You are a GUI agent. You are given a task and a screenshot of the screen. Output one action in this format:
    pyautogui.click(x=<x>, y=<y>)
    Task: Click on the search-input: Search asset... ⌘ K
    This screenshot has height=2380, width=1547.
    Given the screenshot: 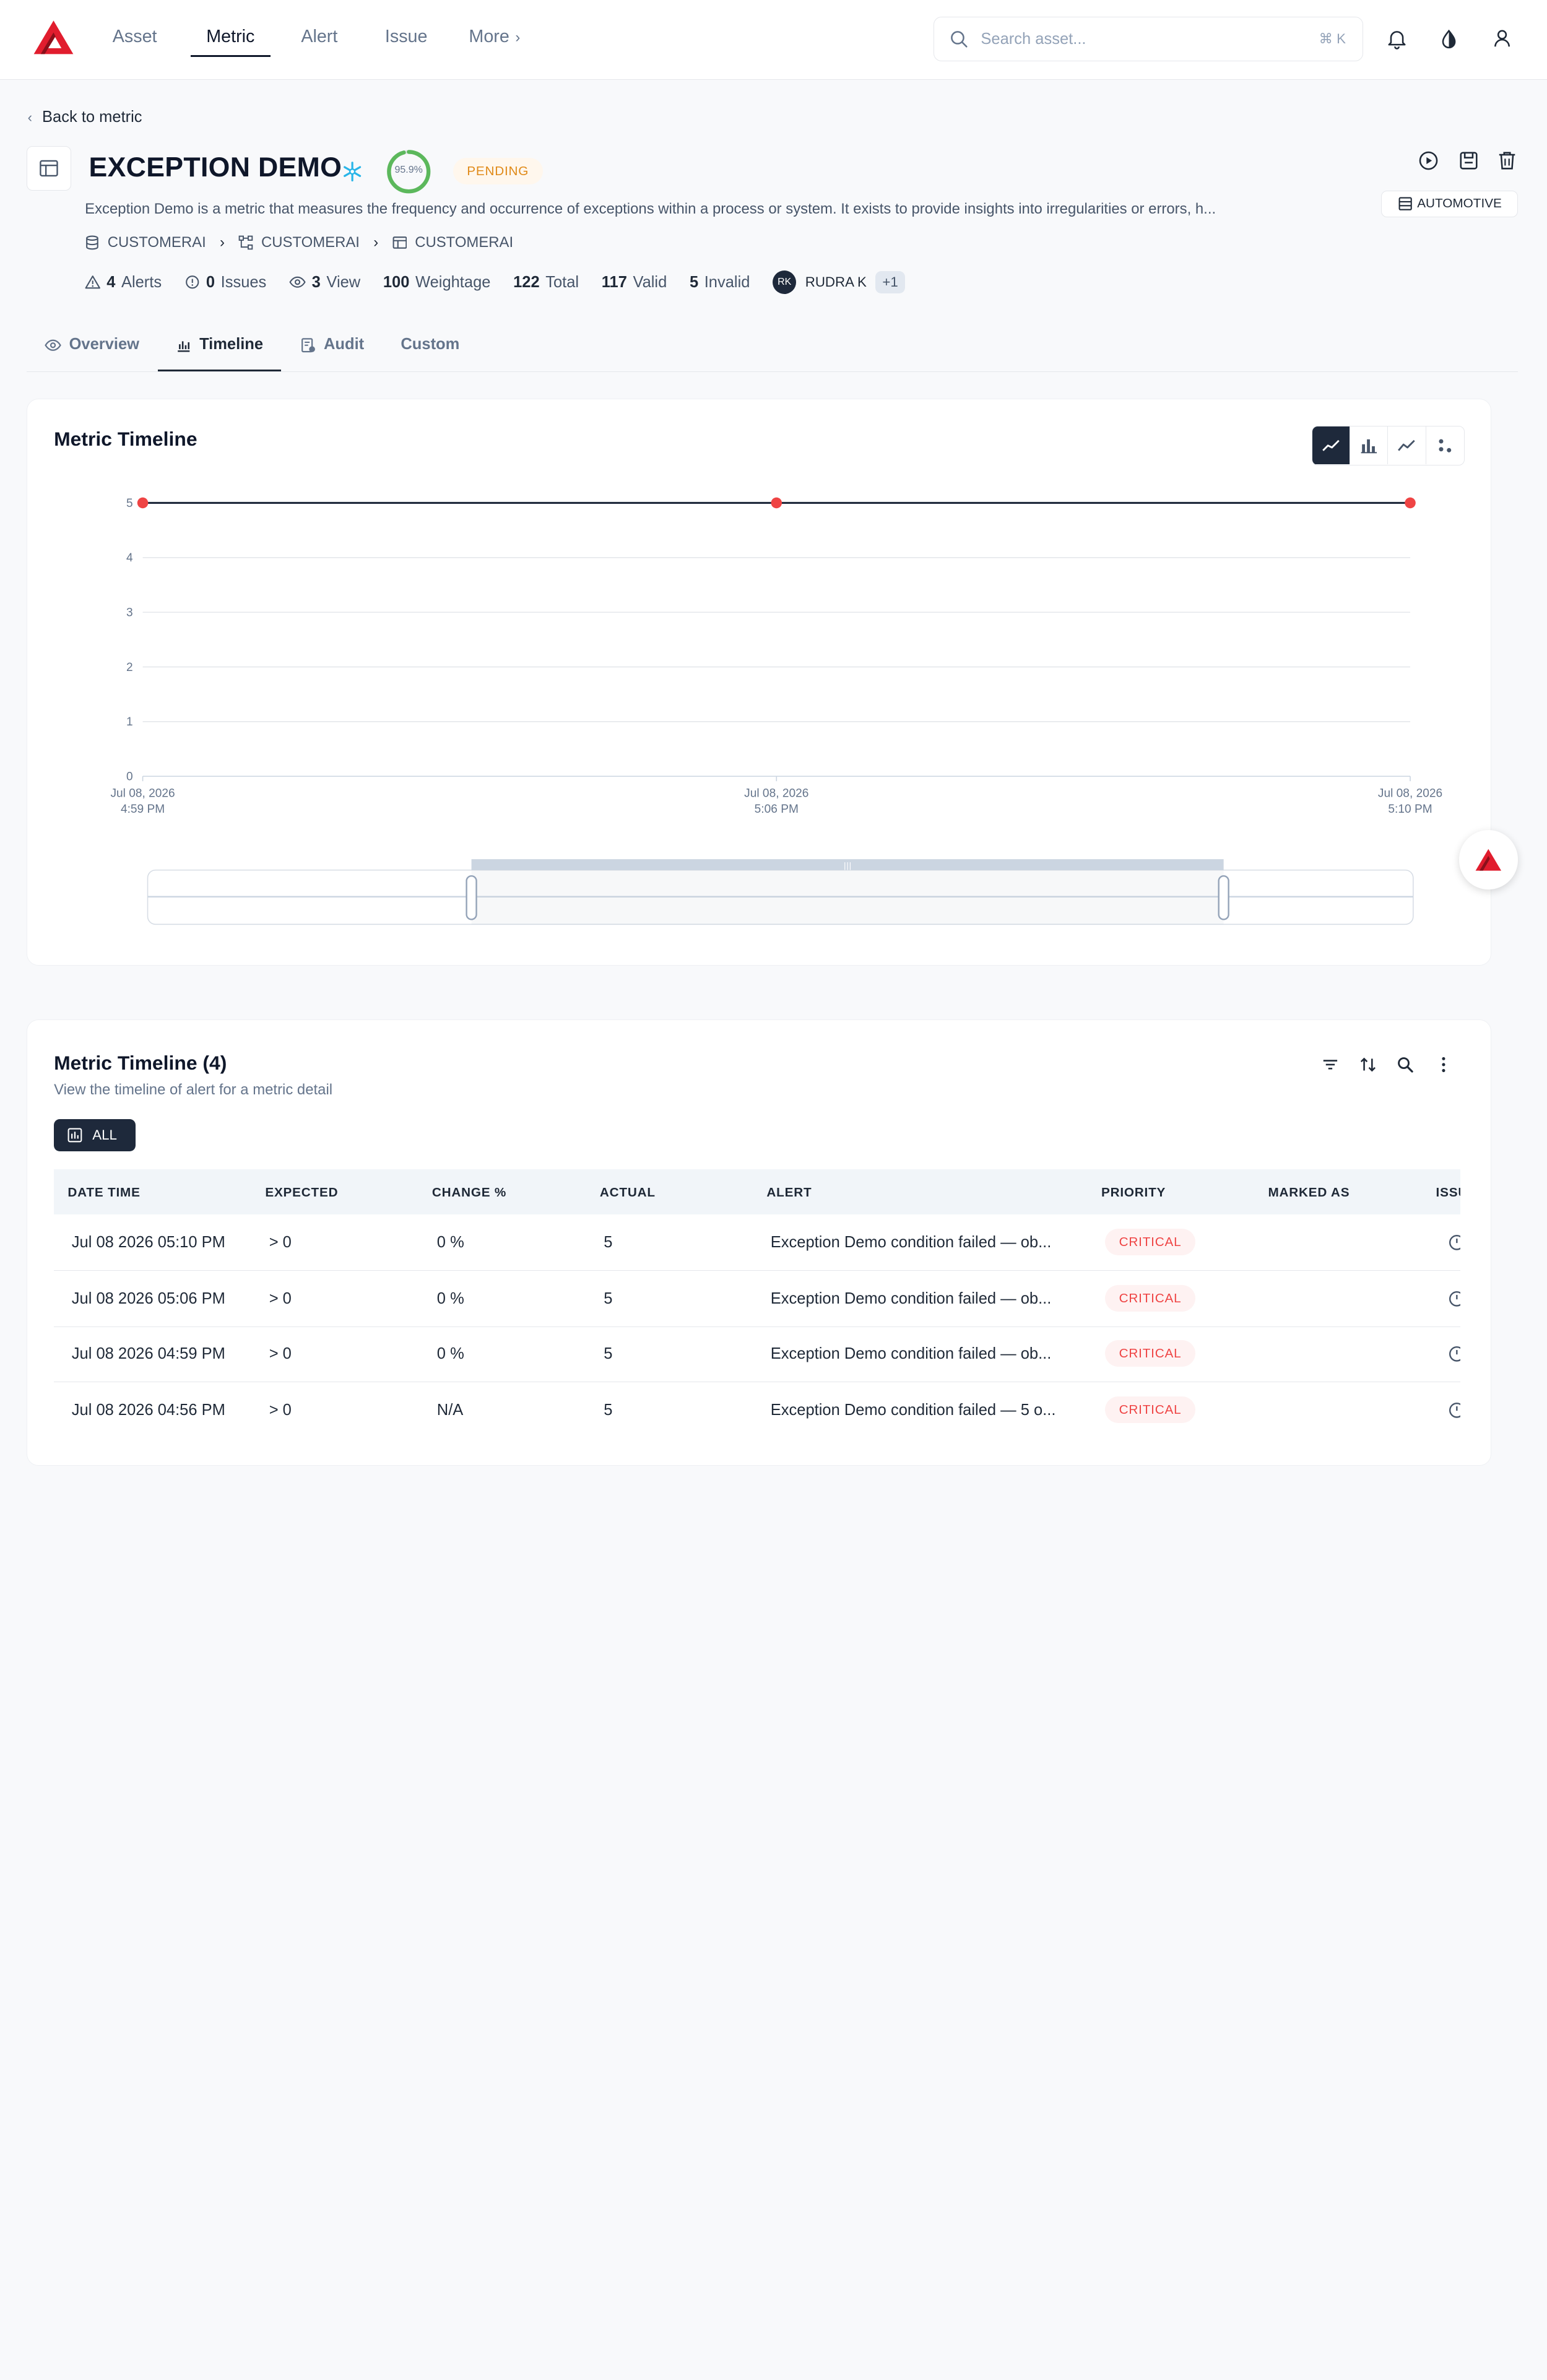 What is the action you would take?
    pyautogui.click(x=1149, y=39)
    